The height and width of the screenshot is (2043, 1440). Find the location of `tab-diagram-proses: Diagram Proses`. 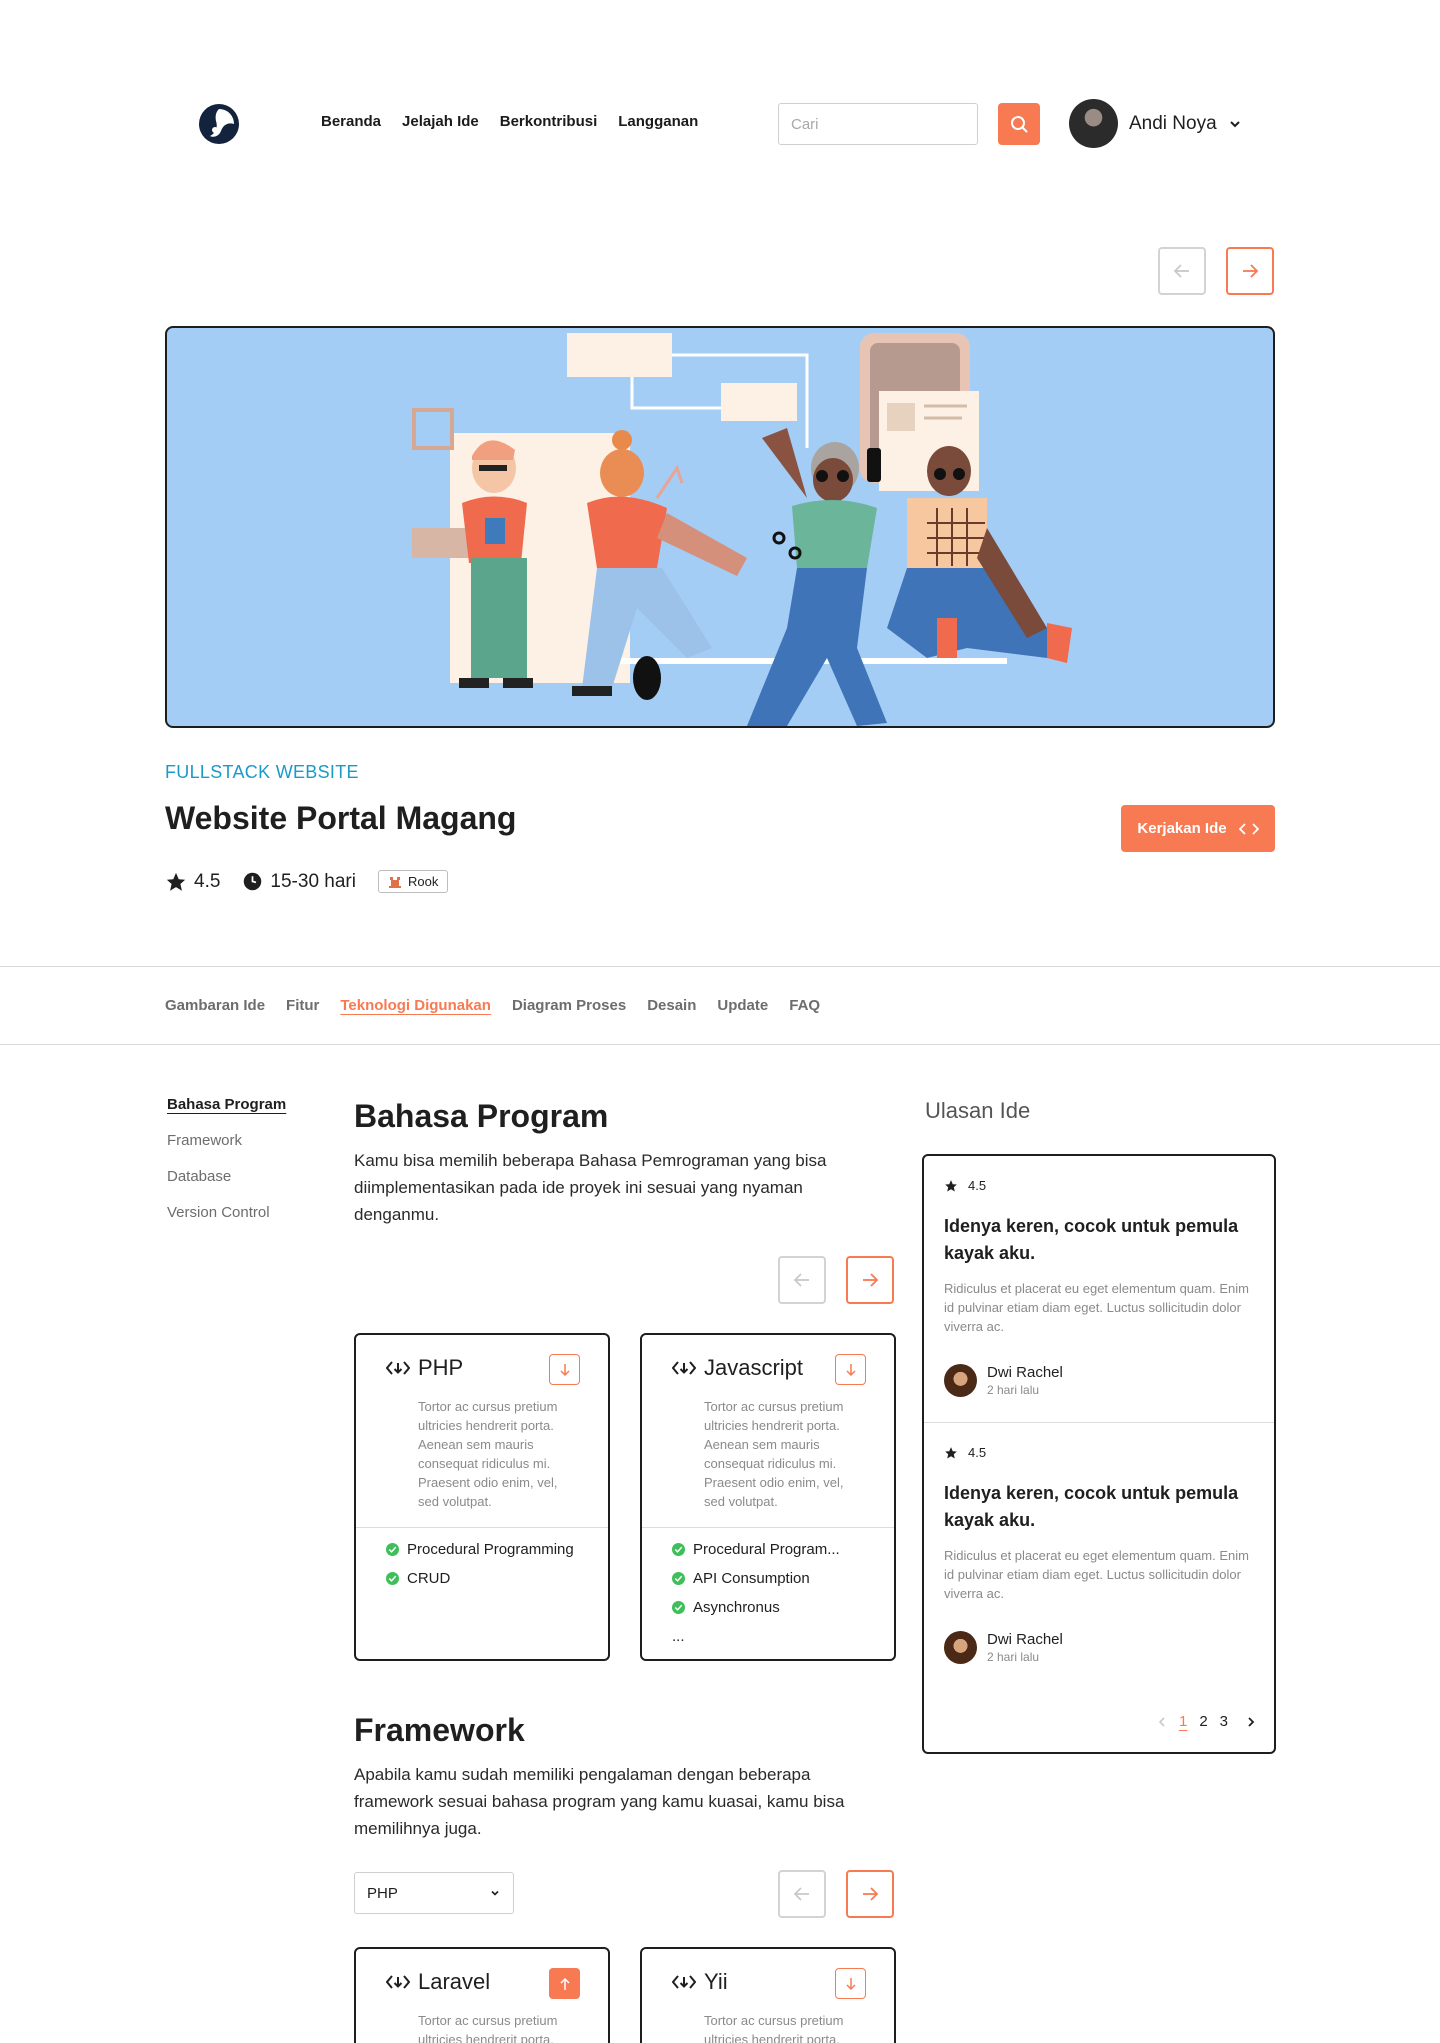

tab-diagram-proses: Diagram Proses is located at coordinates (569, 1005).